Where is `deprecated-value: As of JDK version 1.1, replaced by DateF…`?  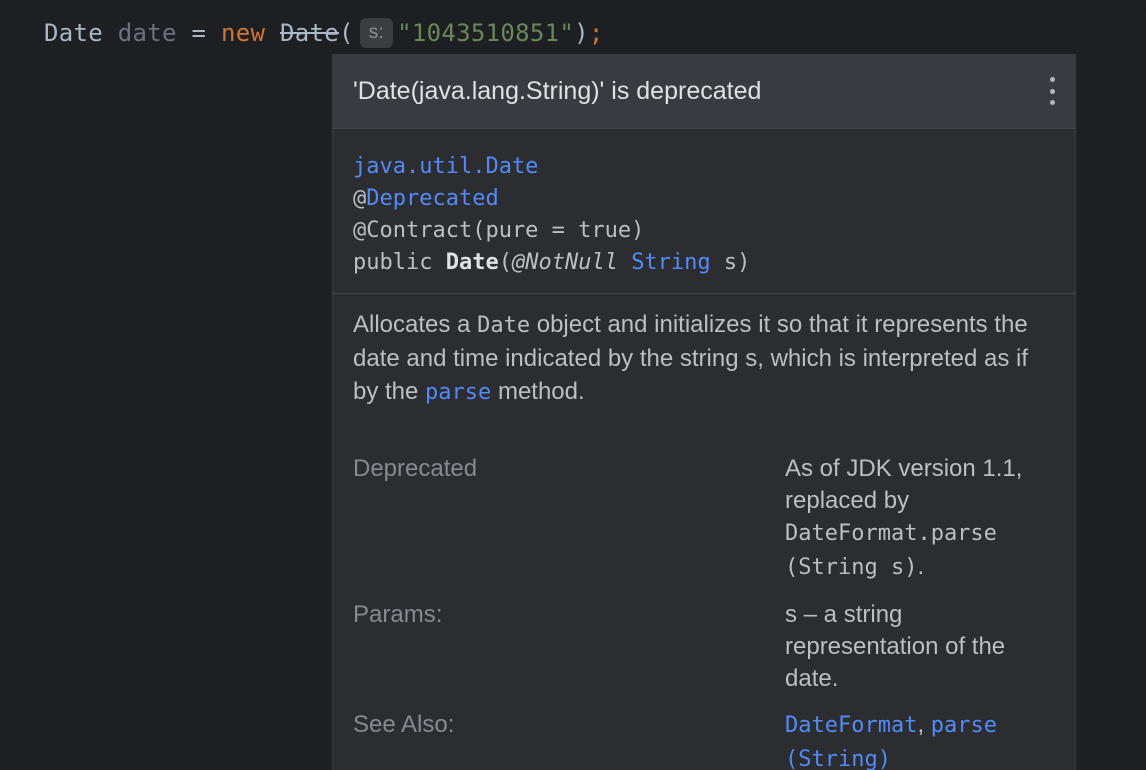
deprecated-value: As of JDK version 1.1, replaced by DateF… is located at coordinates (905, 519).